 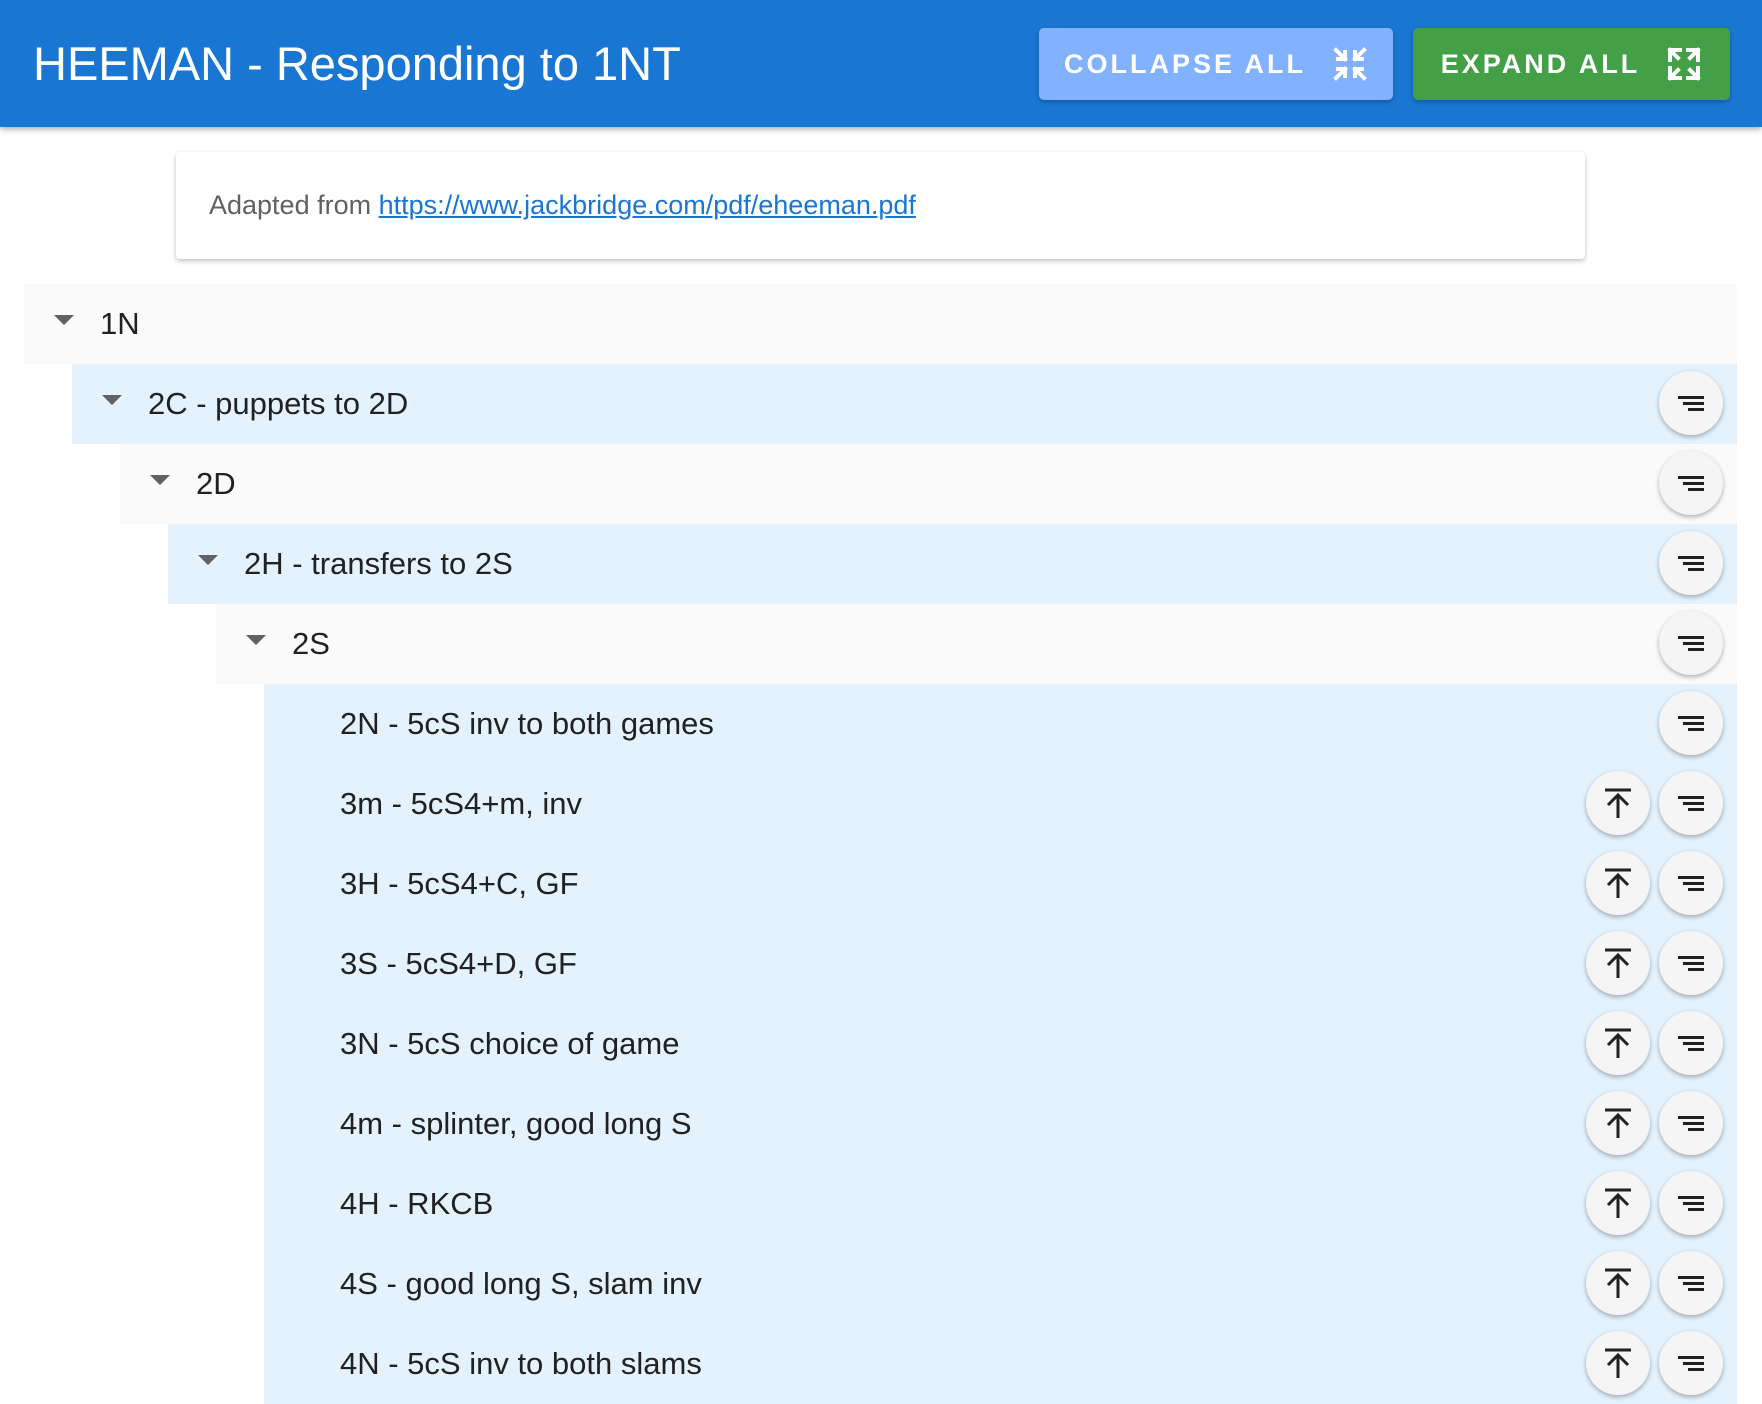 What do you see at coordinates (1000, 1124) in the screenshot?
I see `tree-row: 4m - splinter, good long S` at bounding box center [1000, 1124].